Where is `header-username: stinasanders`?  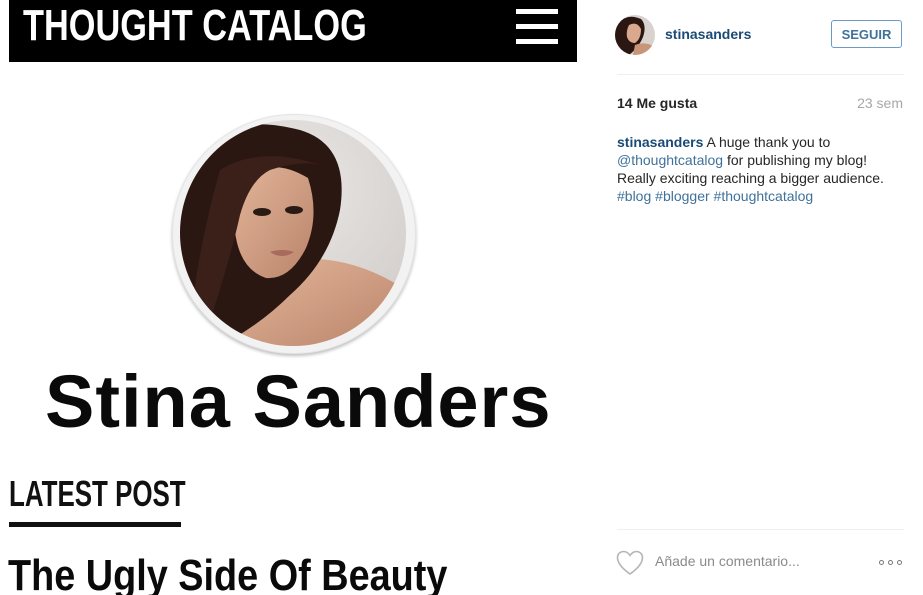 header-username: stinasanders is located at coordinates (708, 34).